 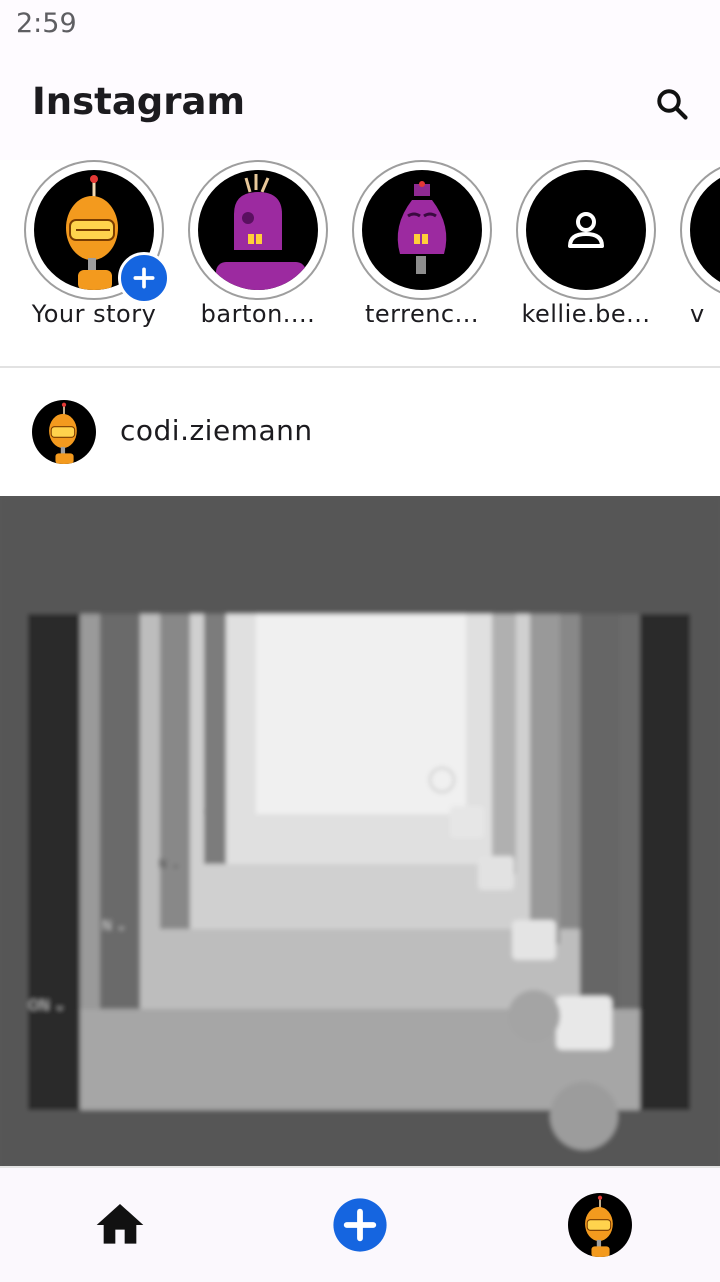 I want to click on status-bar: 2:59, so click(x=360, y=26).